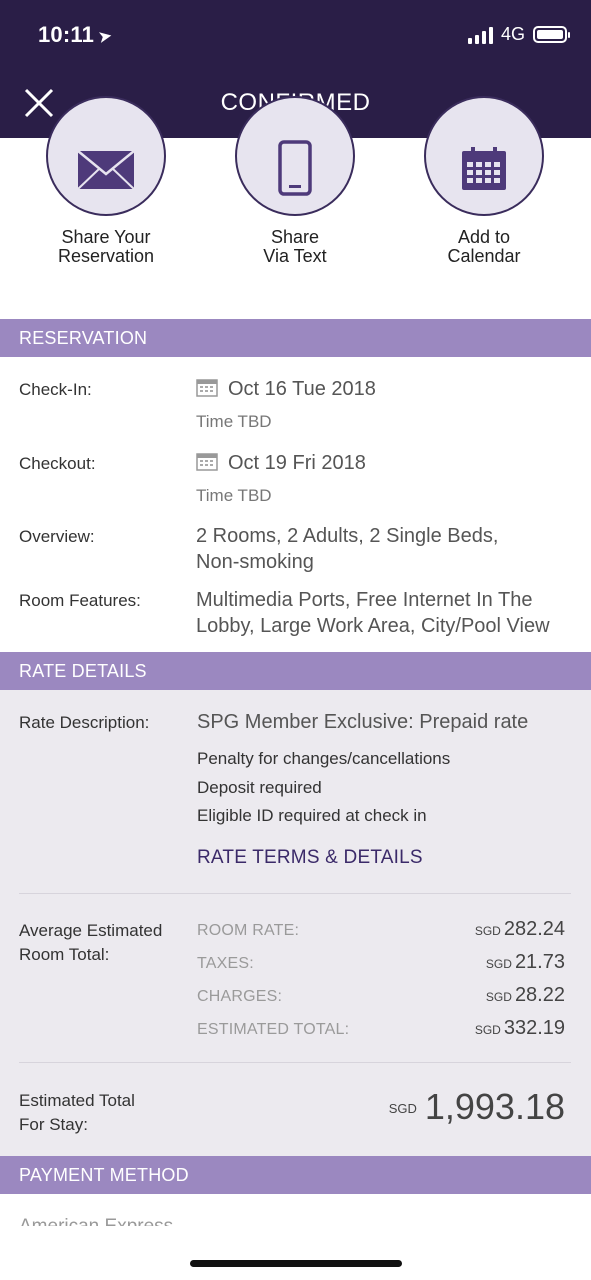 The width and height of the screenshot is (591, 1280). Describe the element at coordinates (302, 389) in the screenshot. I see `checkin-date-text: Oct 16 Tue 2018` at that location.